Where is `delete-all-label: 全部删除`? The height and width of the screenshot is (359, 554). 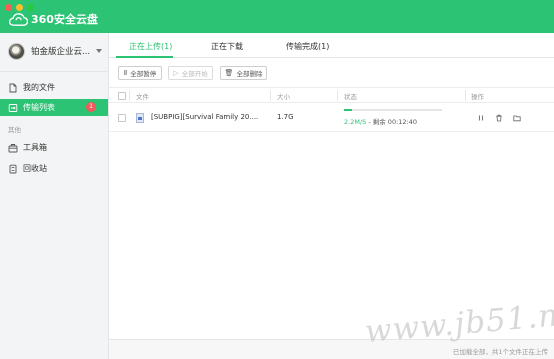 delete-all-label: 全部删除 is located at coordinates (249, 74).